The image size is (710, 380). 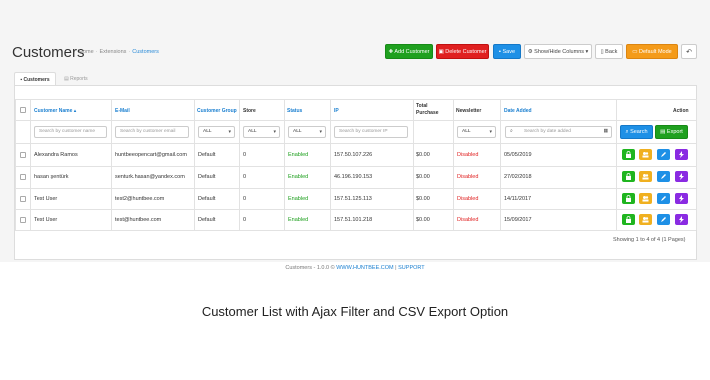 I want to click on customer-email: senturk.hasan@yandex.com, so click(x=150, y=177).